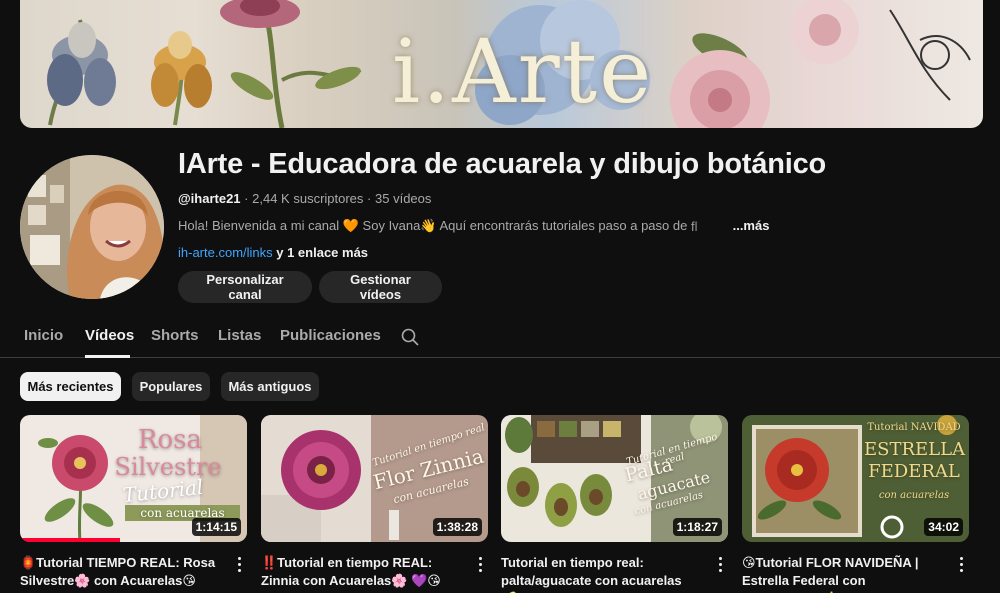  I want to click on thumbnail-title-line: Tutorial NAVIDAD, so click(914, 427).